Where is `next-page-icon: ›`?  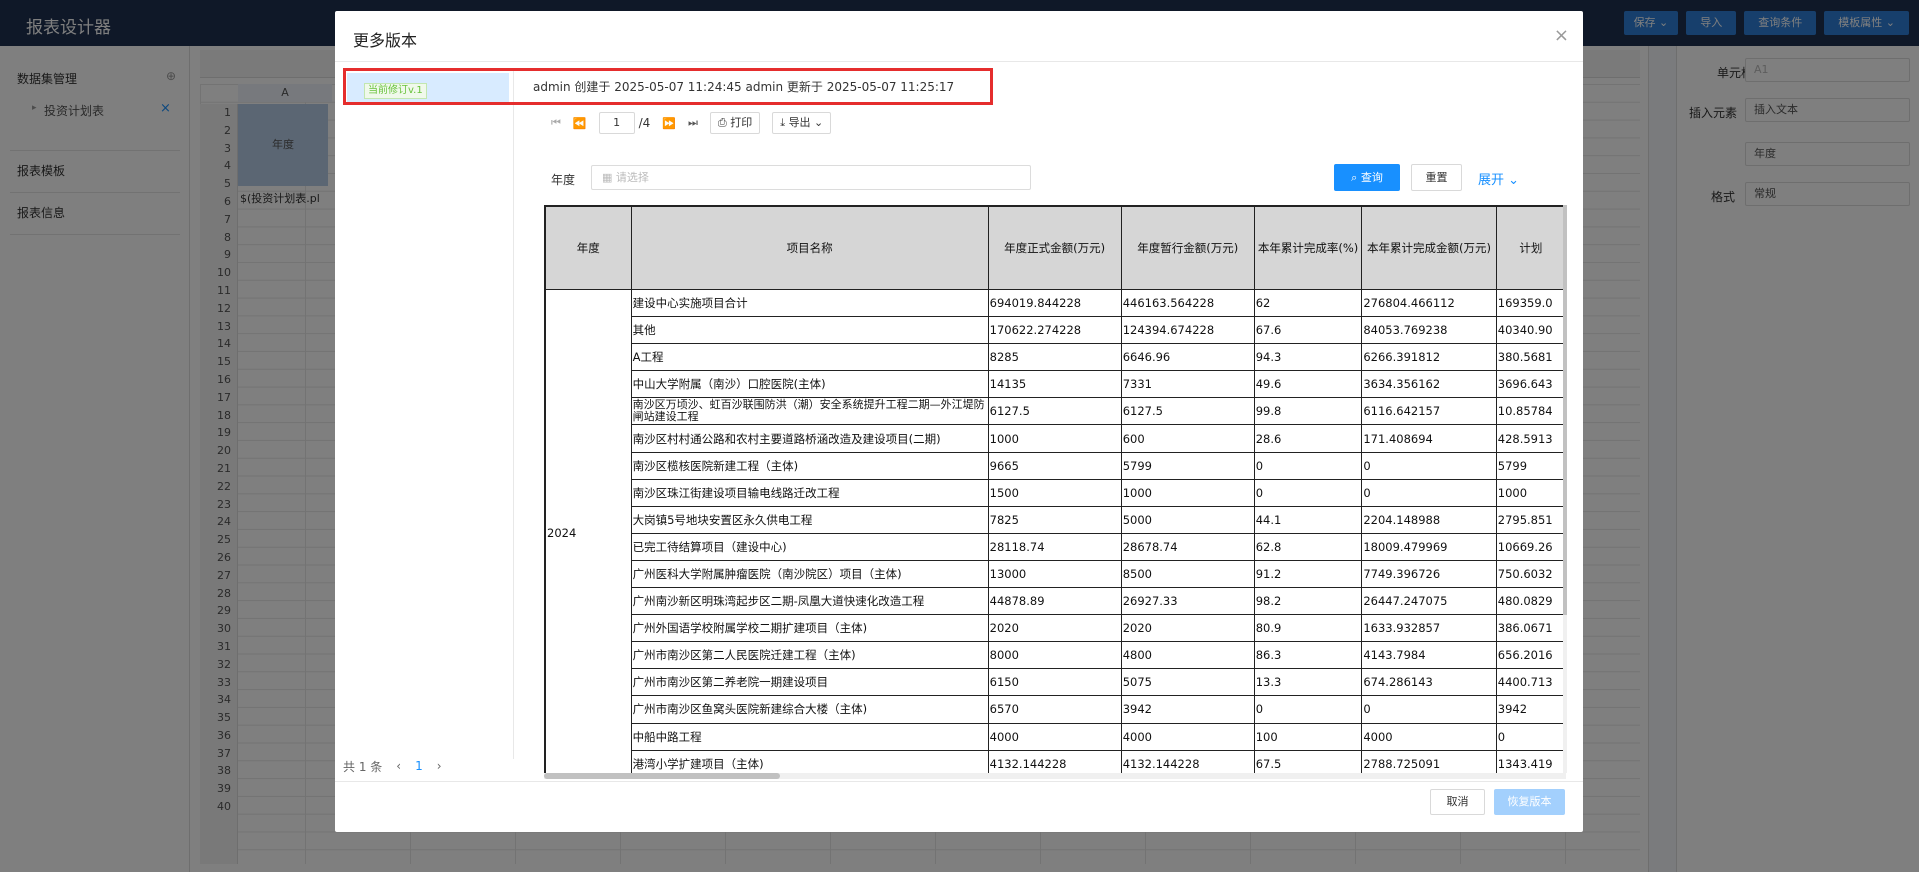 next-page-icon: › is located at coordinates (439, 766).